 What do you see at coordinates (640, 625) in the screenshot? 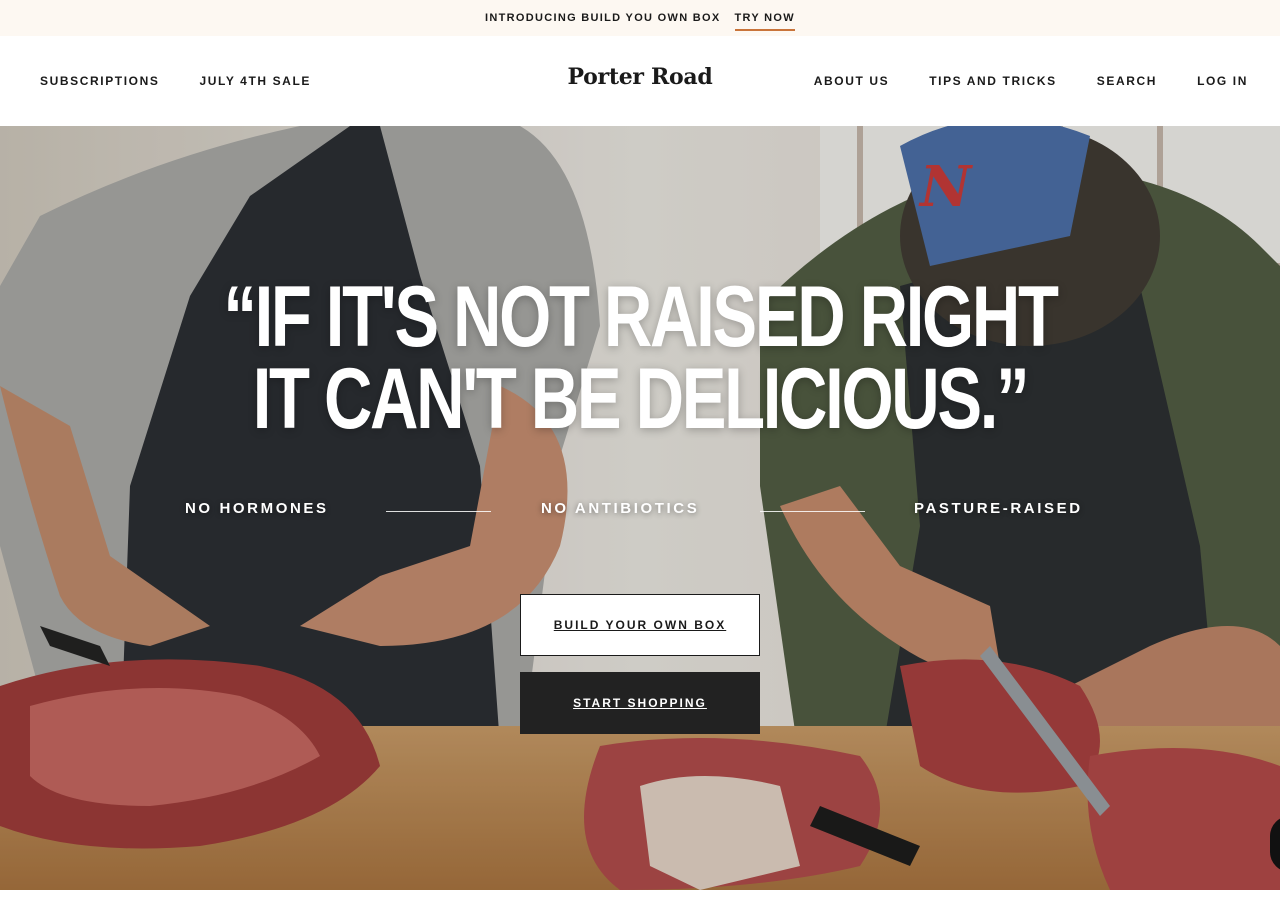
I see `build-your-own-box-button: BUILD YOUR OWN BOX` at bounding box center [640, 625].